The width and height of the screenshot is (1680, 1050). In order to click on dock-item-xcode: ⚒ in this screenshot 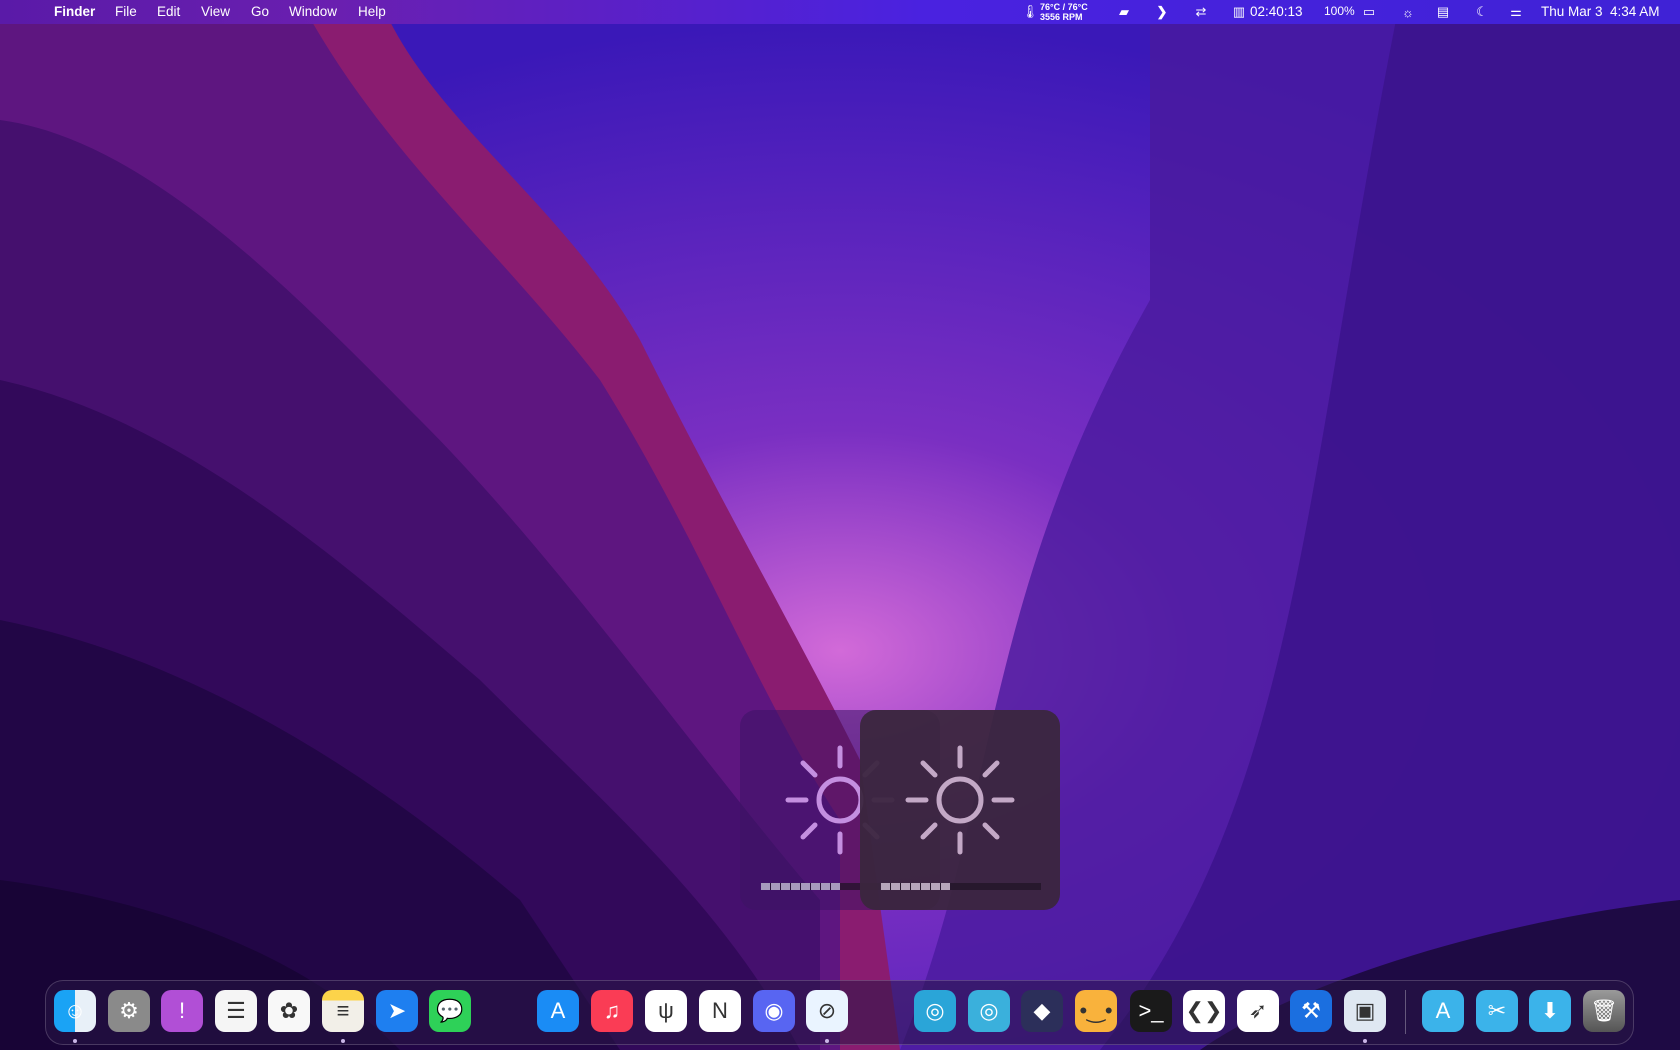, I will do `click(1311, 1011)`.